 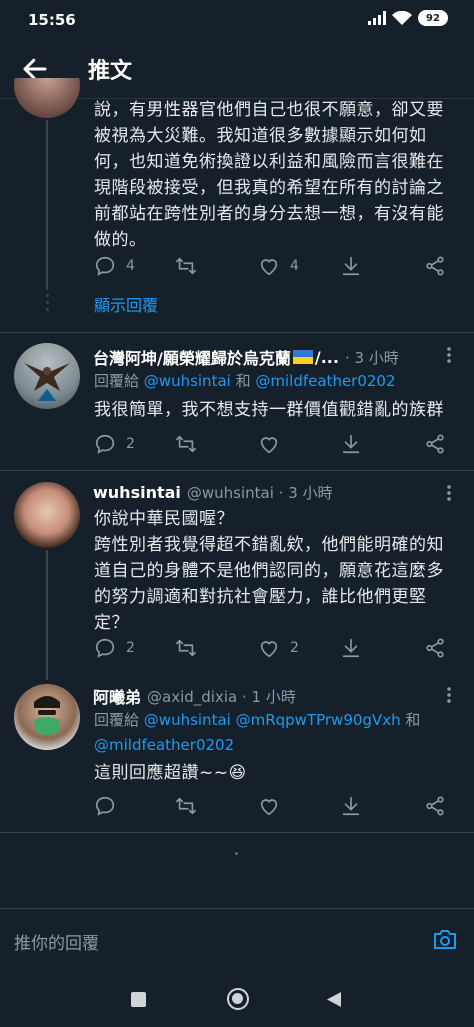 What do you see at coordinates (260, 136) in the screenshot?
I see `tweet-line: 被視為大災難。我知道很多數據顯示如何如` at bounding box center [260, 136].